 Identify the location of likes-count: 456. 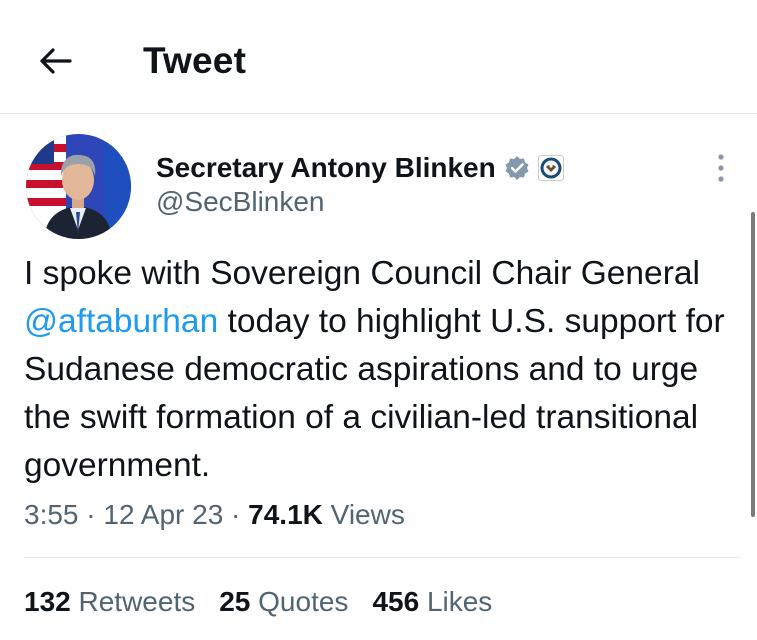
(396, 601).